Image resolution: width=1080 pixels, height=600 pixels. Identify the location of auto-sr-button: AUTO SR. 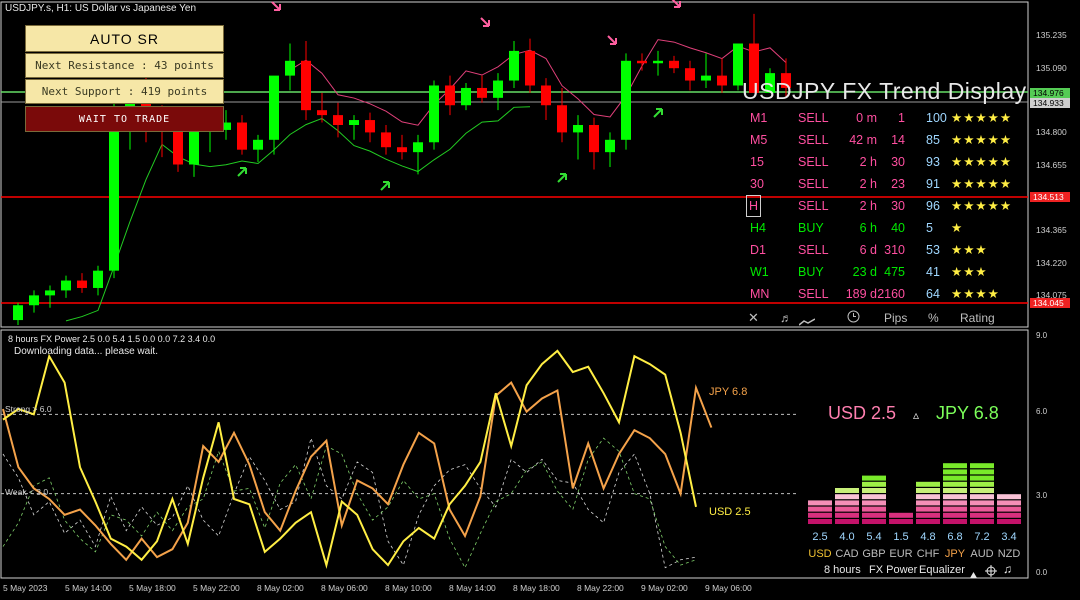
(124, 38).